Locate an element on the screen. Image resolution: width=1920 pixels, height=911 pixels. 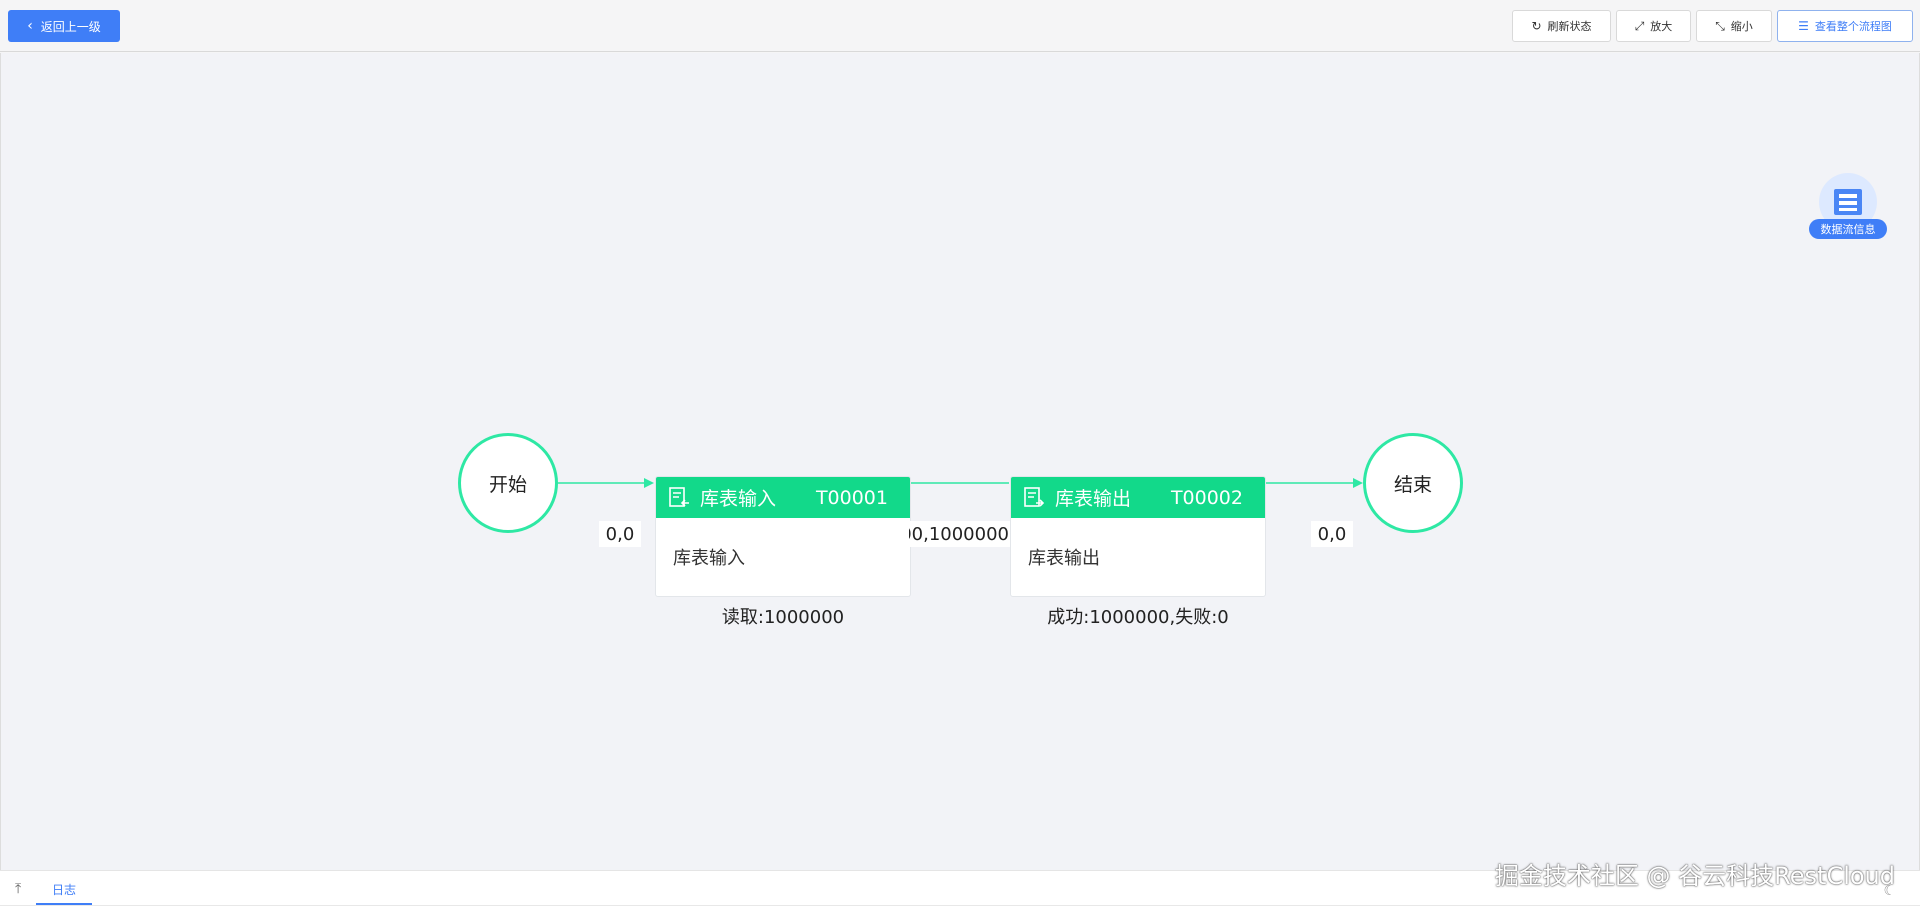
flow-edges is located at coordinates (960, 483).